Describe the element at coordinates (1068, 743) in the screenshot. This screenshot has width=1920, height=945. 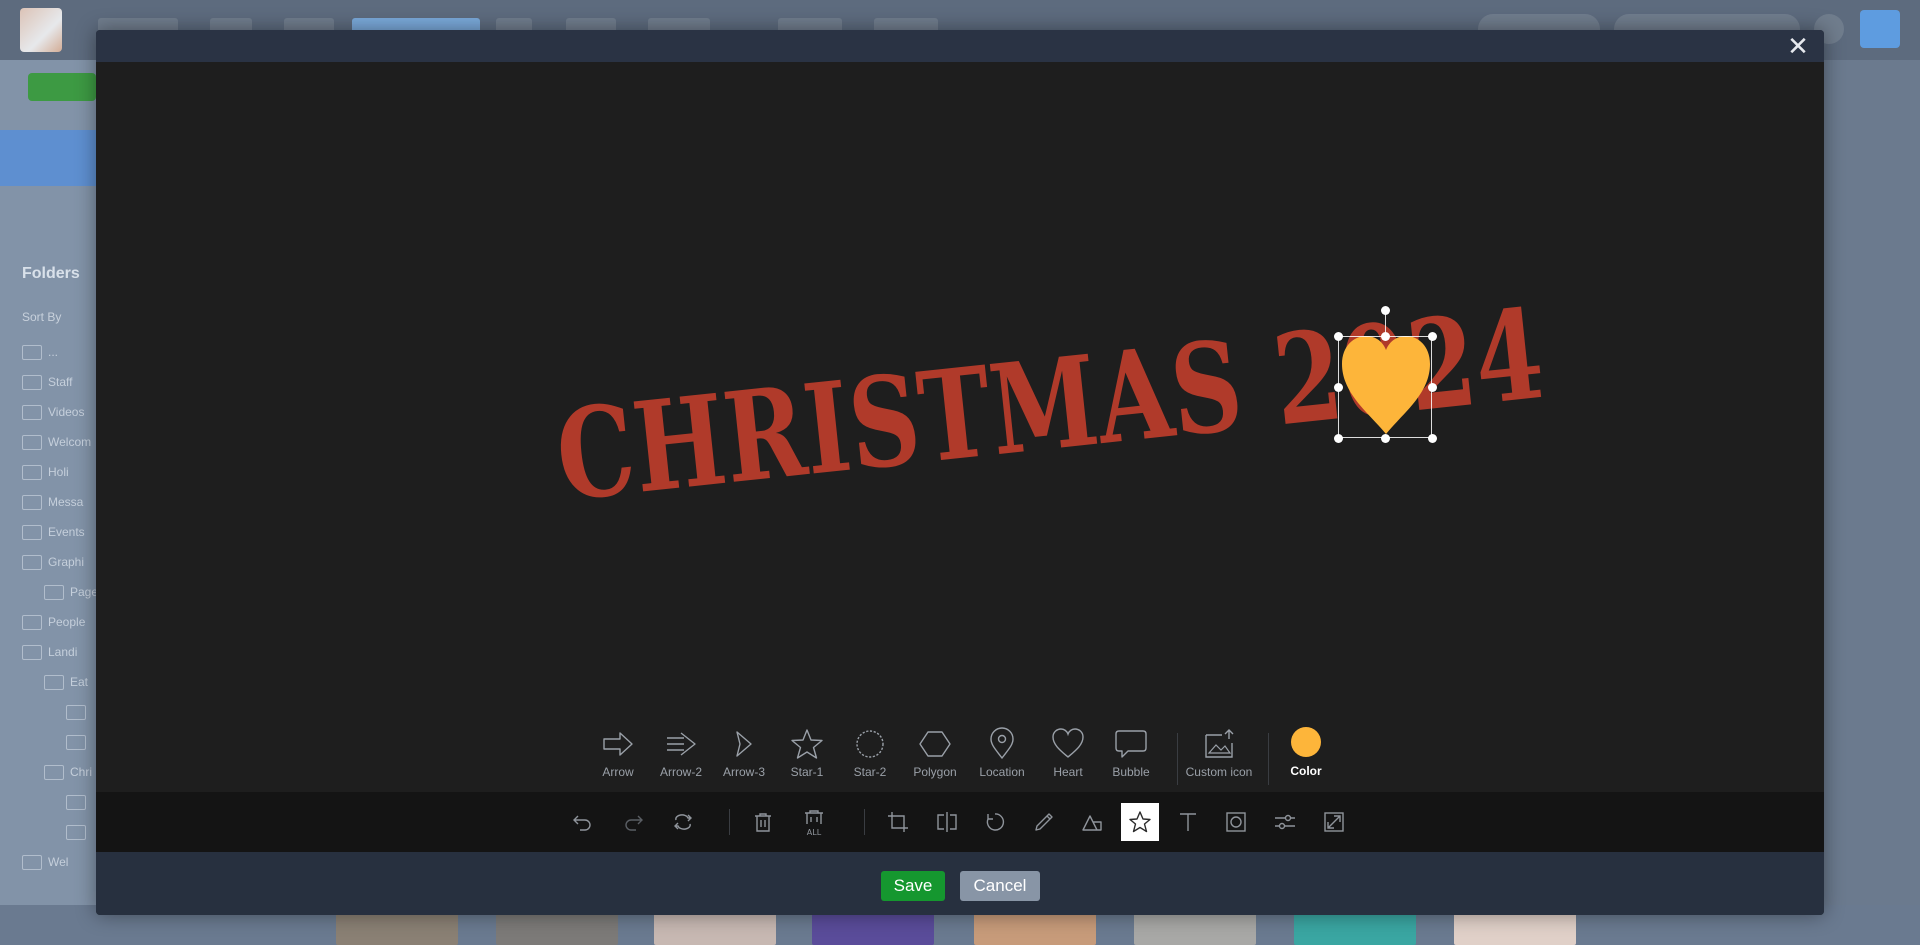
I see `heart-icon` at that location.